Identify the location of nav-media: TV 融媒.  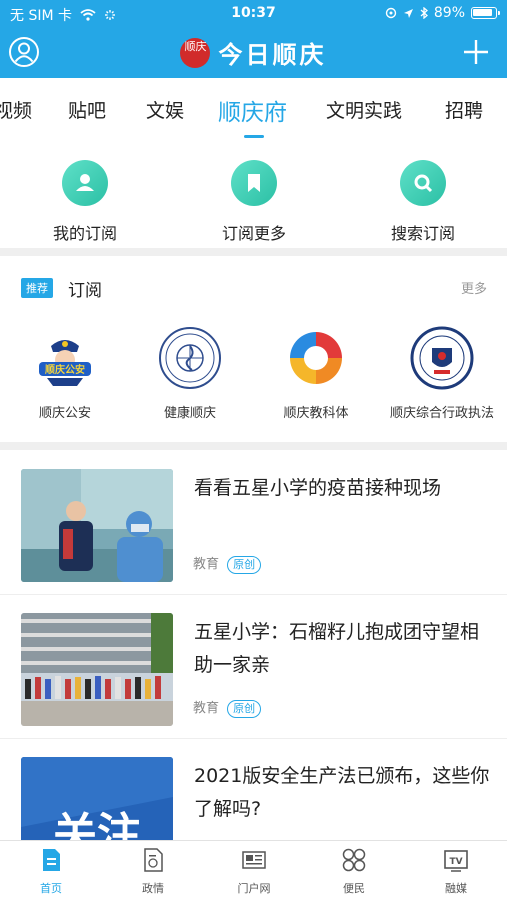
(456, 871).